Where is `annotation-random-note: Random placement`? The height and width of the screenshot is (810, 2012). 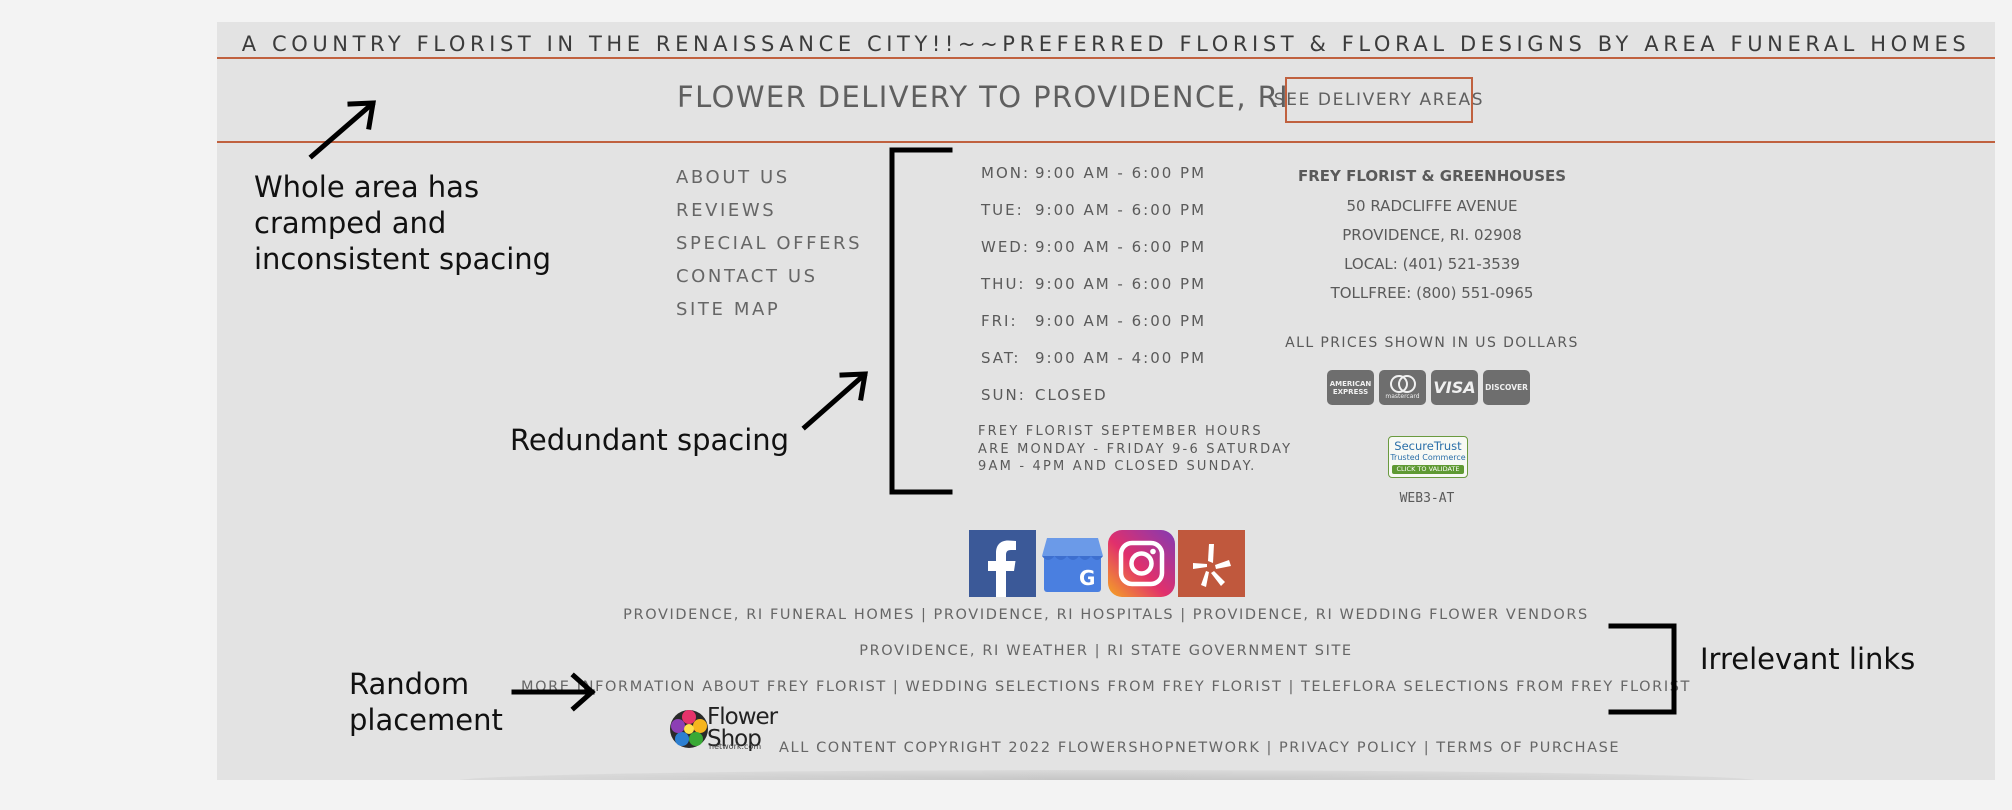 annotation-random-note: Random placement is located at coordinates (426, 702).